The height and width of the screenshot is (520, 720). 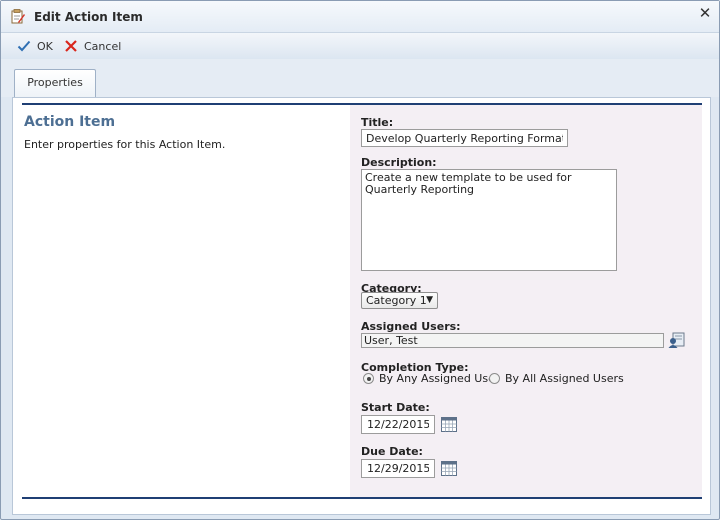 I want to click on chevron-down-icon: ▼, so click(x=429, y=300).